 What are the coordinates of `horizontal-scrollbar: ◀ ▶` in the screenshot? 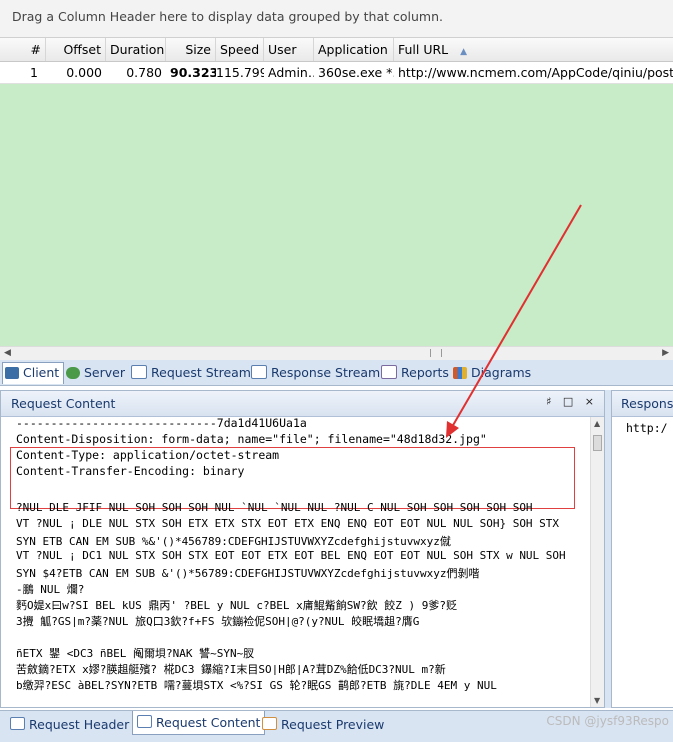 It's located at (336, 353).